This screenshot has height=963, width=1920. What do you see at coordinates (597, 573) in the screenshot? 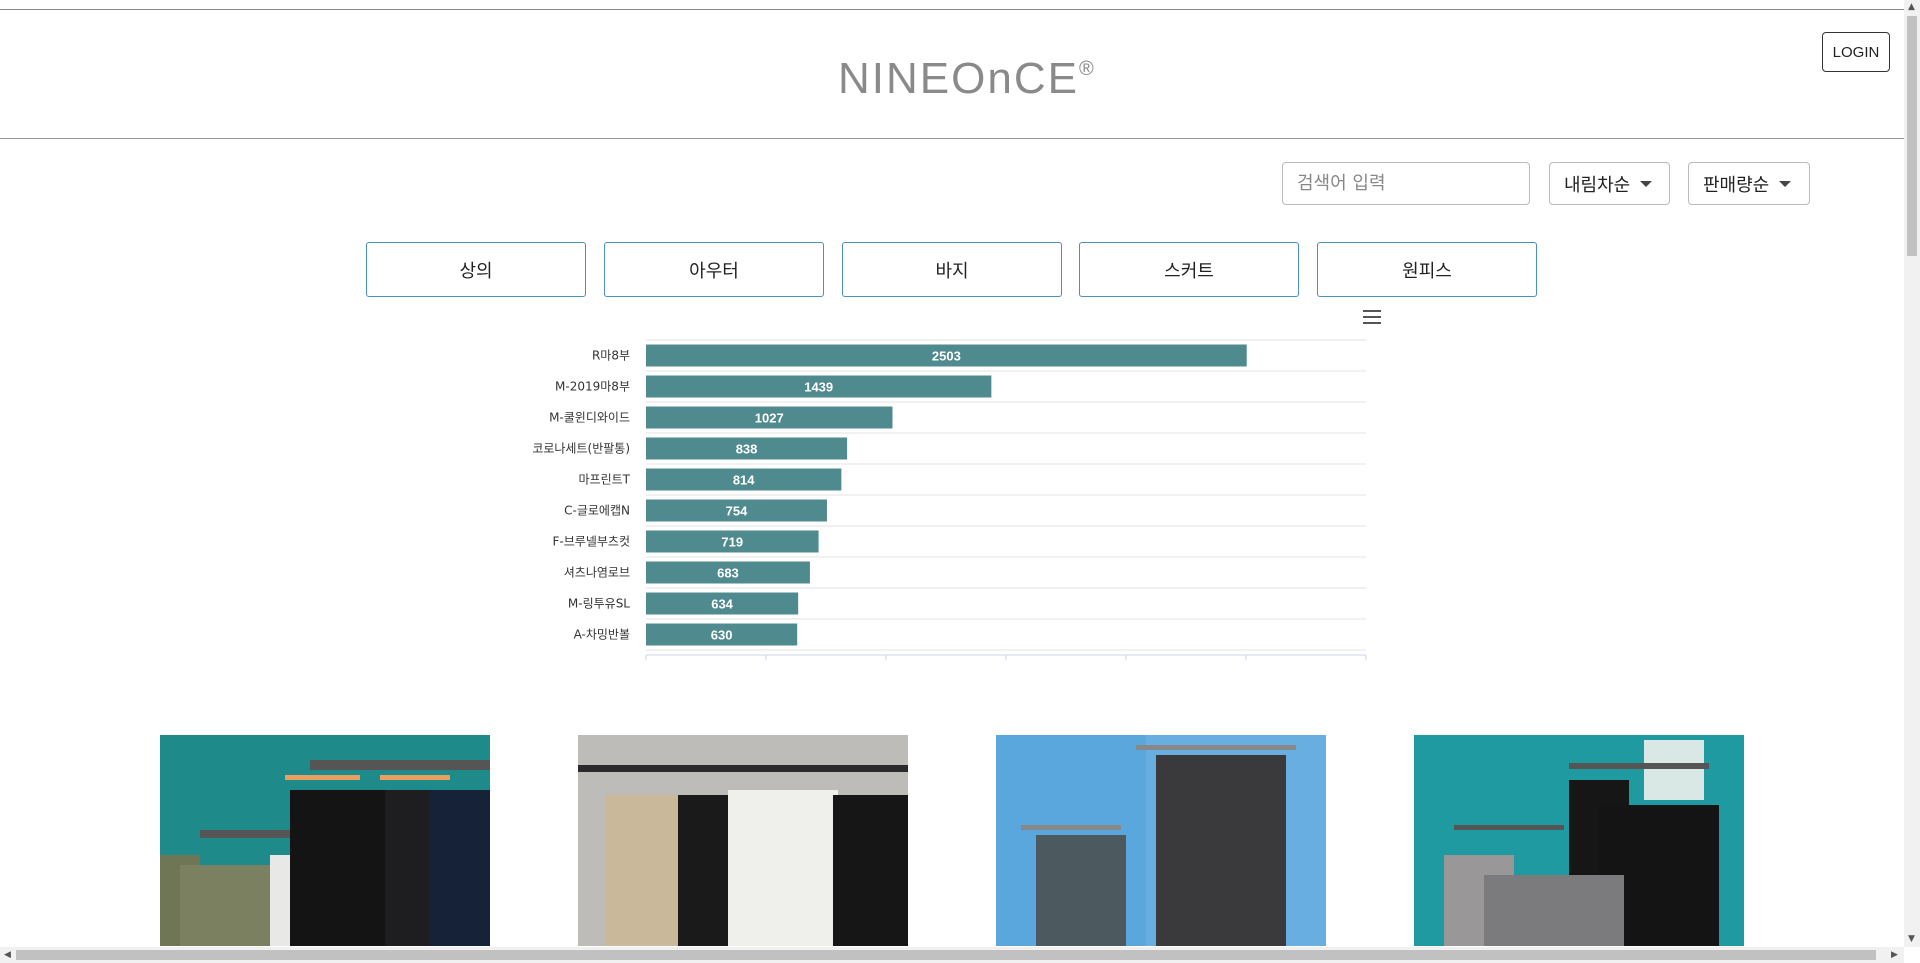
I see `category-label: 셔츠나염로브` at bounding box center [597, 573].